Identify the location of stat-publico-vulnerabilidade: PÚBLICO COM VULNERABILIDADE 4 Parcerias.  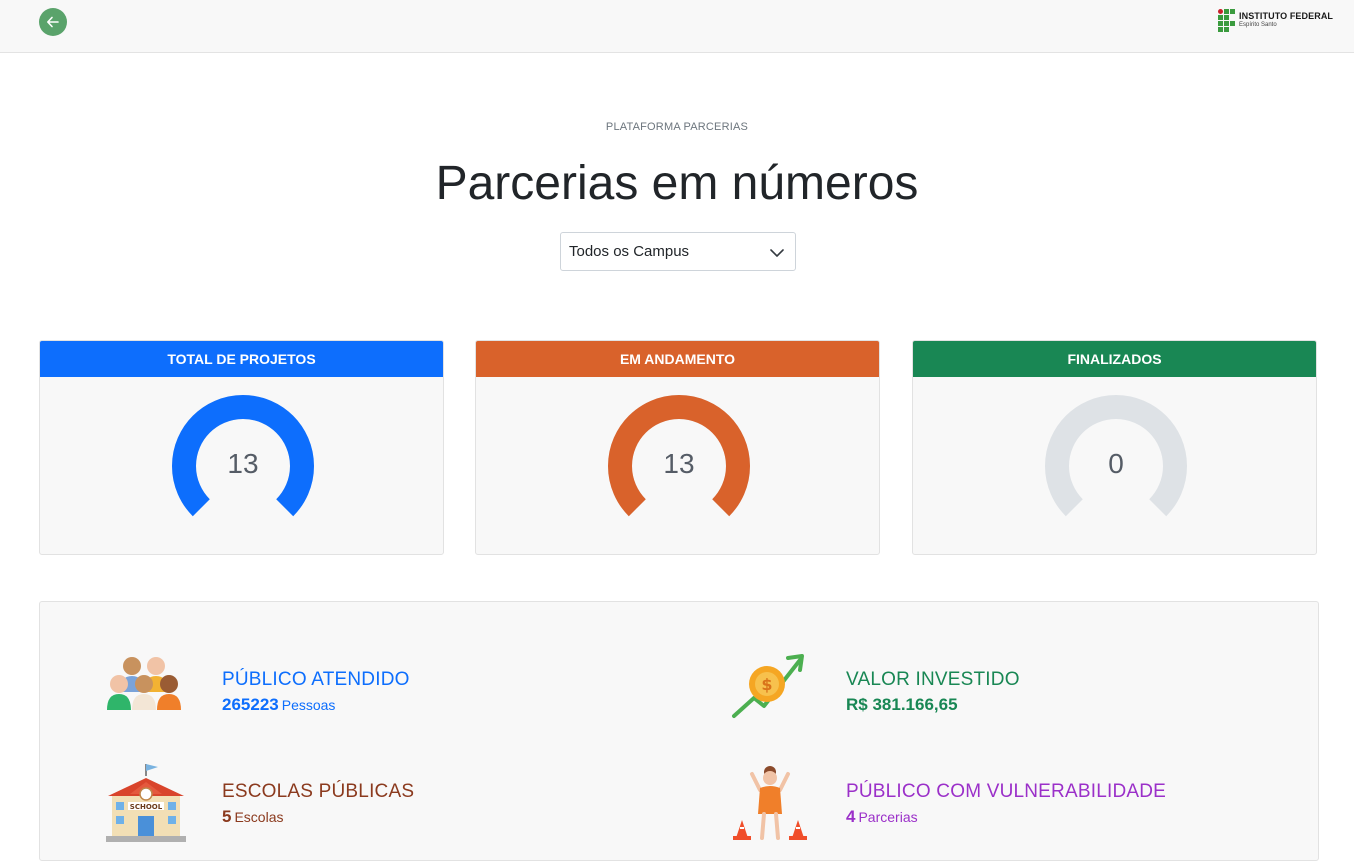
(948, 804).